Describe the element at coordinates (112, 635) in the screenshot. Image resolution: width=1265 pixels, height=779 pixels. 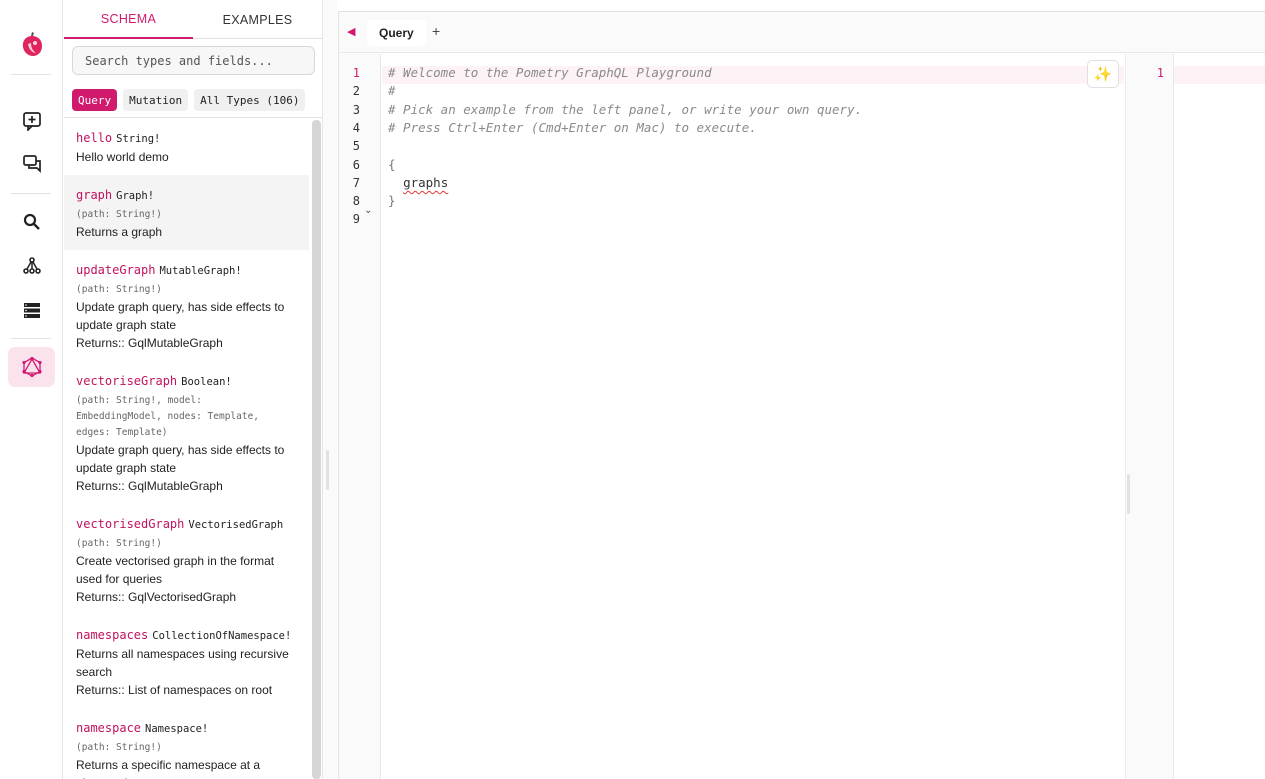
I see `field-name: namespaces` at that location.